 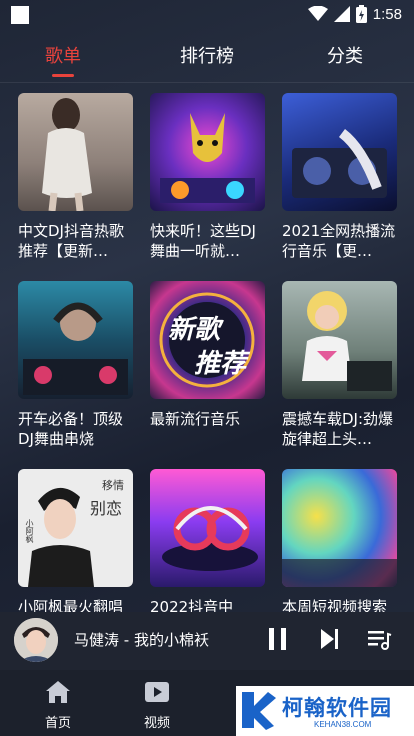 What do you see at coordinates (113, 485) in the screenshot?
I see `cover-text: 移情` at bounding box center [113, 485].